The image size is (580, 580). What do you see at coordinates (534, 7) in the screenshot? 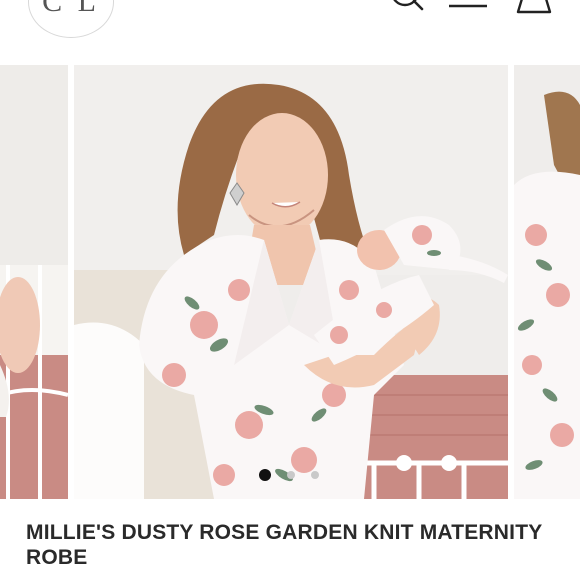
I see `bag-icon` at bounding box center [534, 7].